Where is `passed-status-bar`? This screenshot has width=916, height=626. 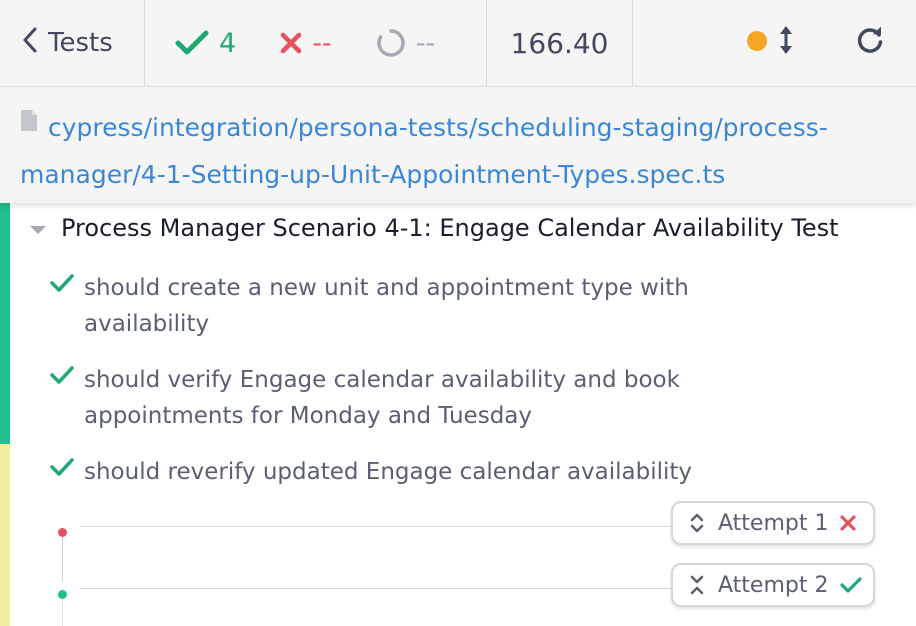
passed-status-bar is located at coordinates (5, 323).